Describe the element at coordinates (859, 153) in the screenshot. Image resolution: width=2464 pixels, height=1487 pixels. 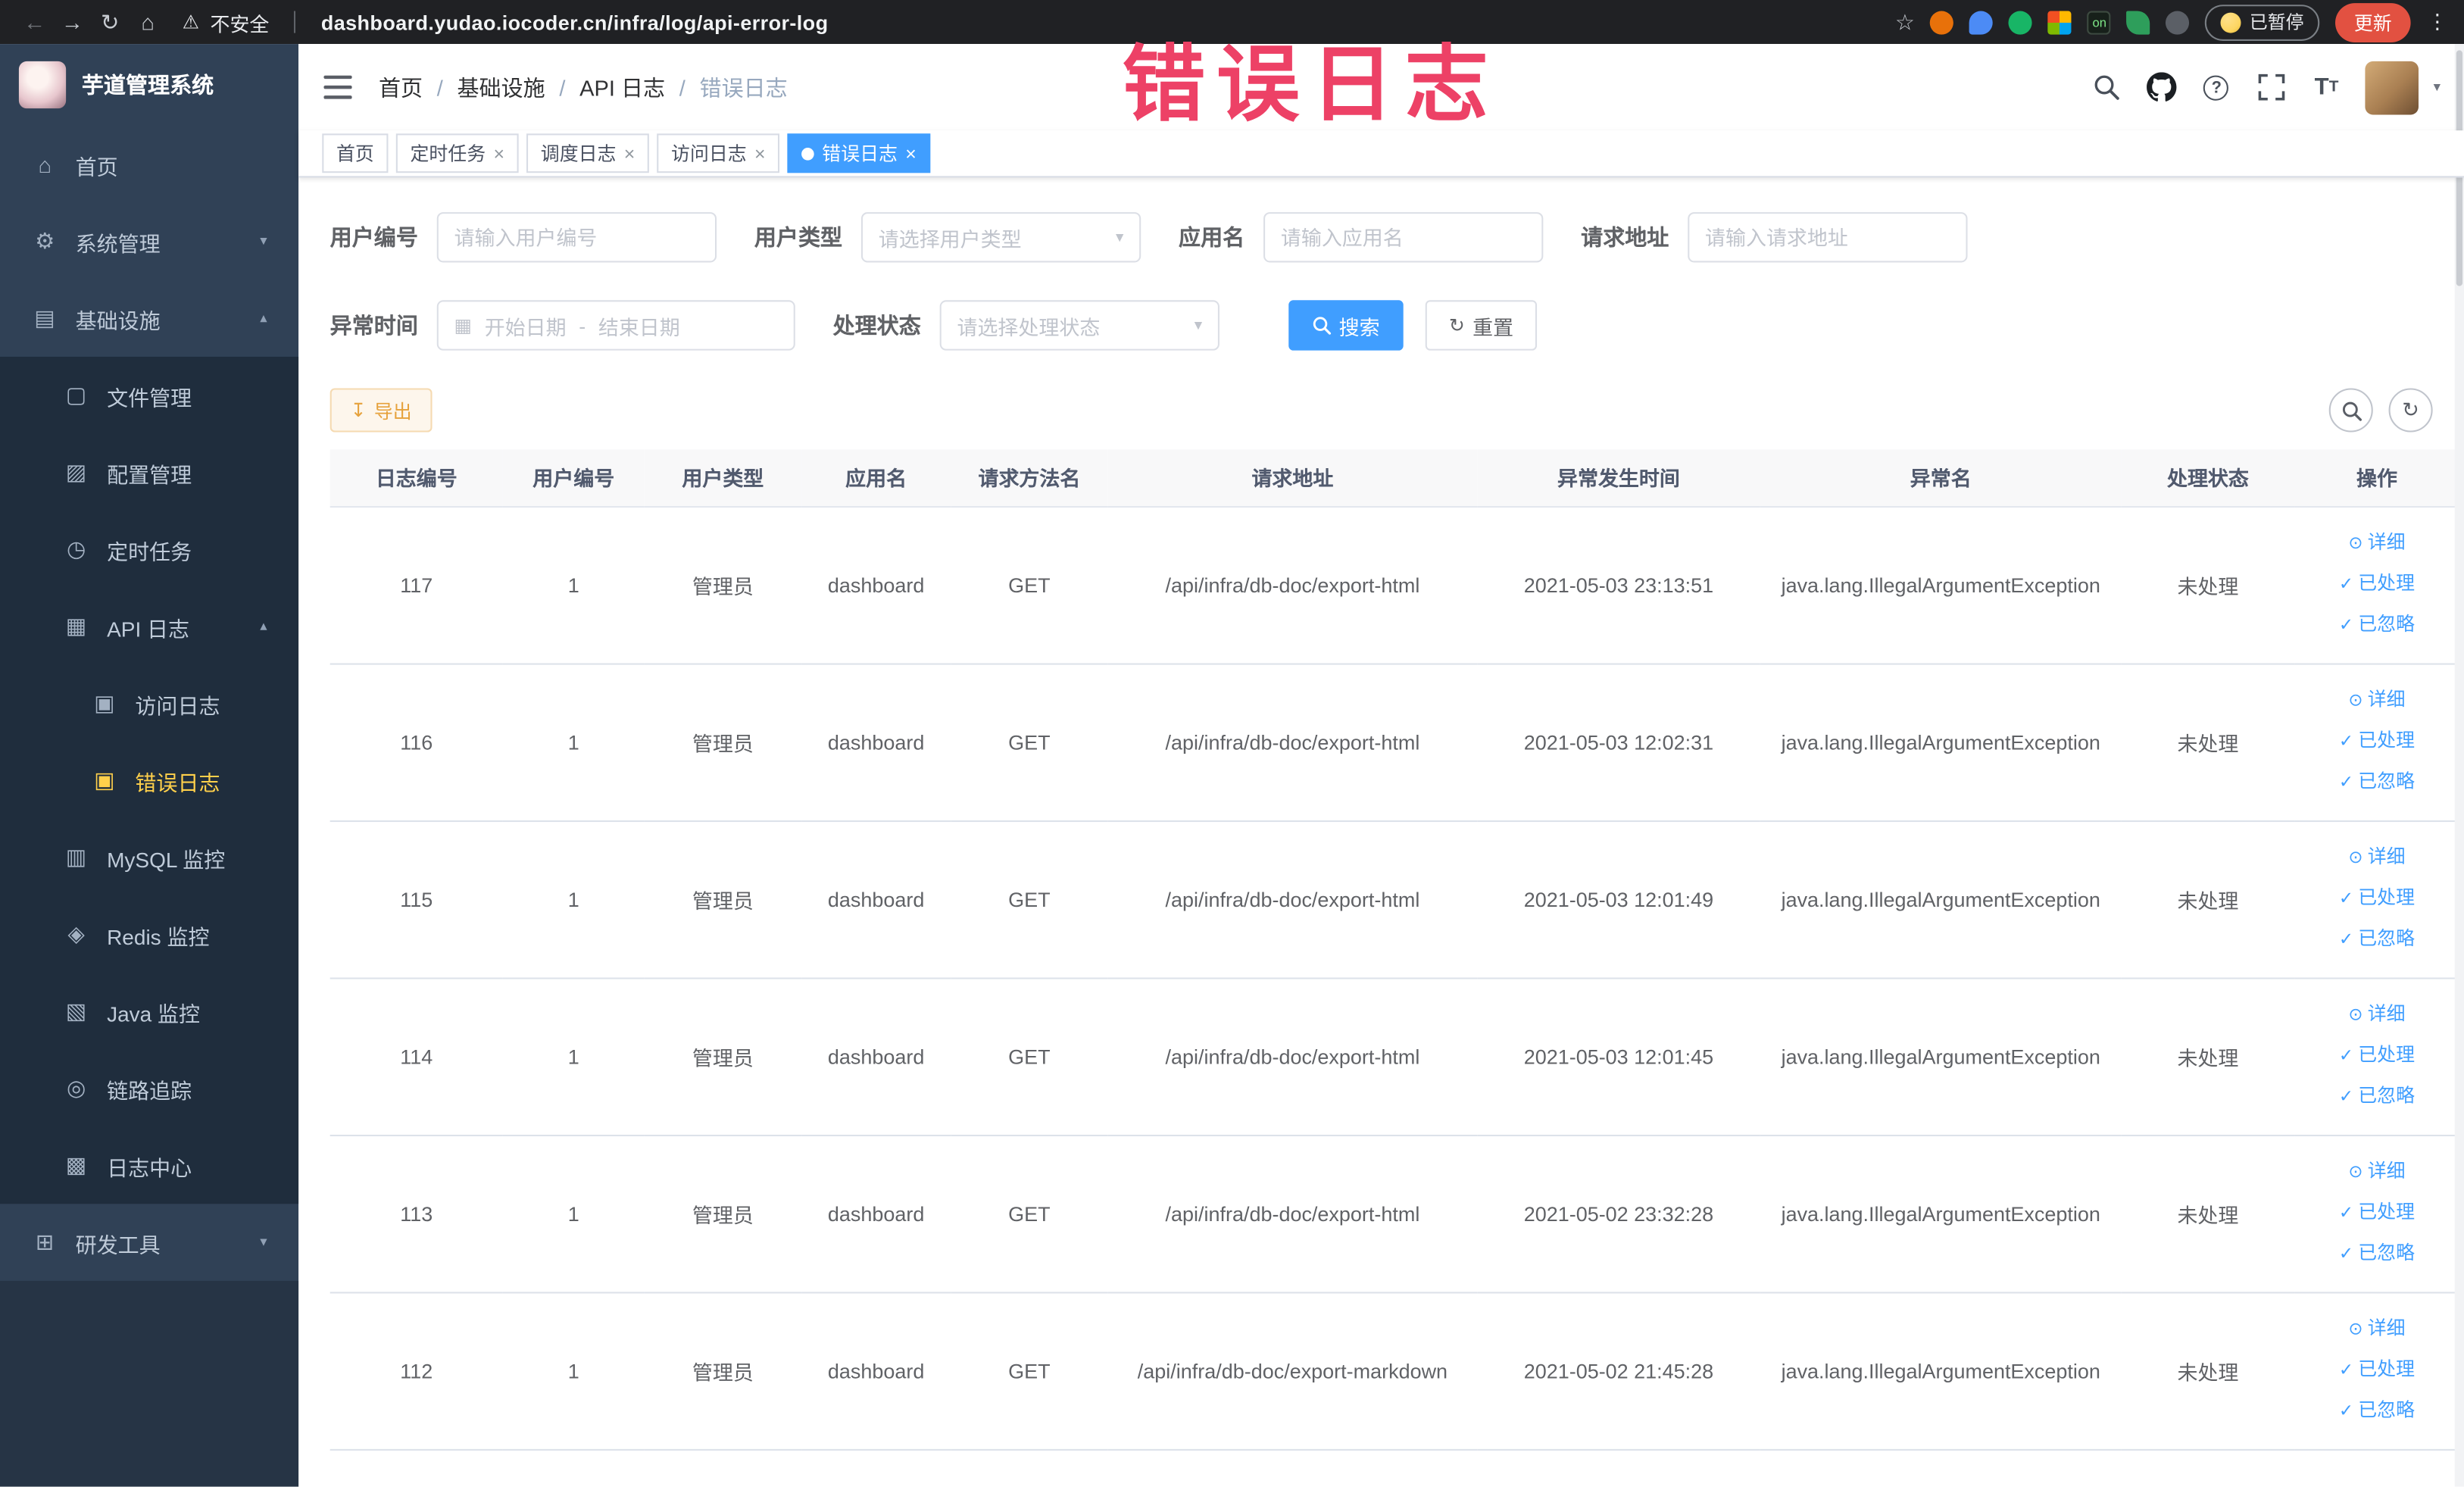
I see `tab-error-log: 错误日志 ×` at that location.